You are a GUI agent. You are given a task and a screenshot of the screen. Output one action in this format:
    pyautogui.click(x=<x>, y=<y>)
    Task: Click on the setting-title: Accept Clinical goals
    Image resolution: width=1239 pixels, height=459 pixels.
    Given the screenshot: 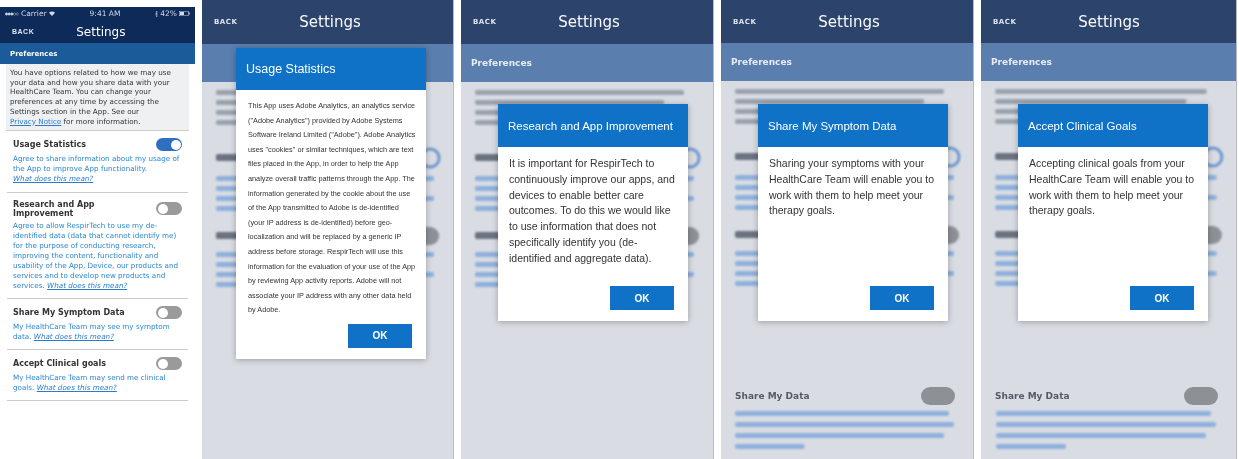 What is the action you would take?
    pyautogui.click(x=60, y=364)
    